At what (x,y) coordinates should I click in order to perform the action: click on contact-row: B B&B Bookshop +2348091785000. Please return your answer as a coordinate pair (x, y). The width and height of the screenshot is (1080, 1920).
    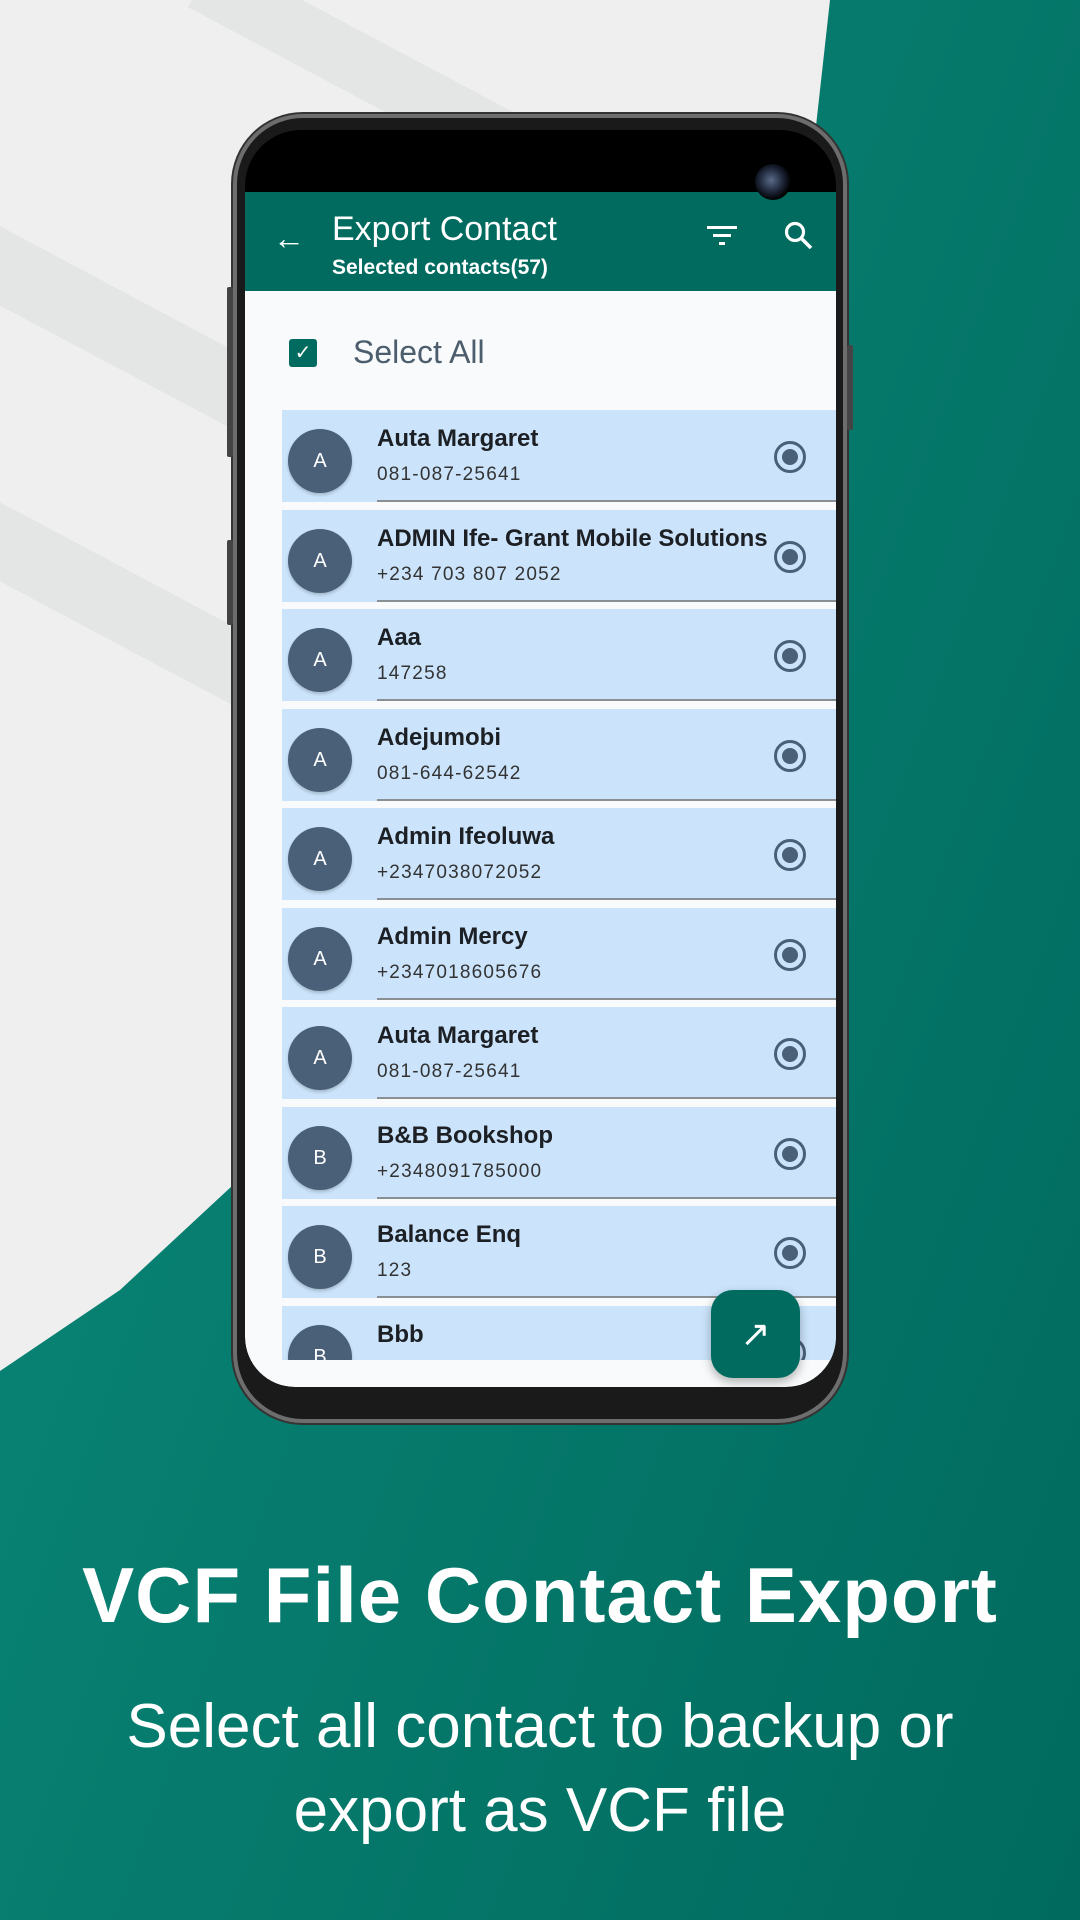
    Looking at the image, I should click on (559, 1152).